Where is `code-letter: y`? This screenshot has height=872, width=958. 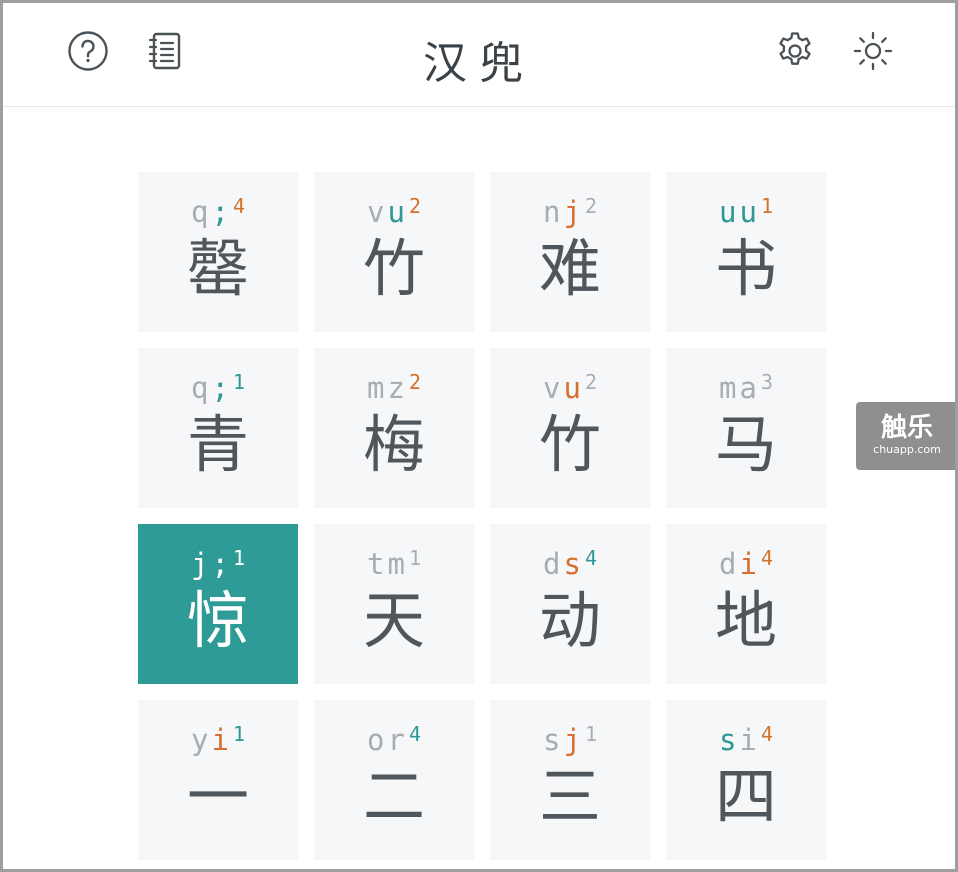 code-letter: y is located at coordinates (201, 740).